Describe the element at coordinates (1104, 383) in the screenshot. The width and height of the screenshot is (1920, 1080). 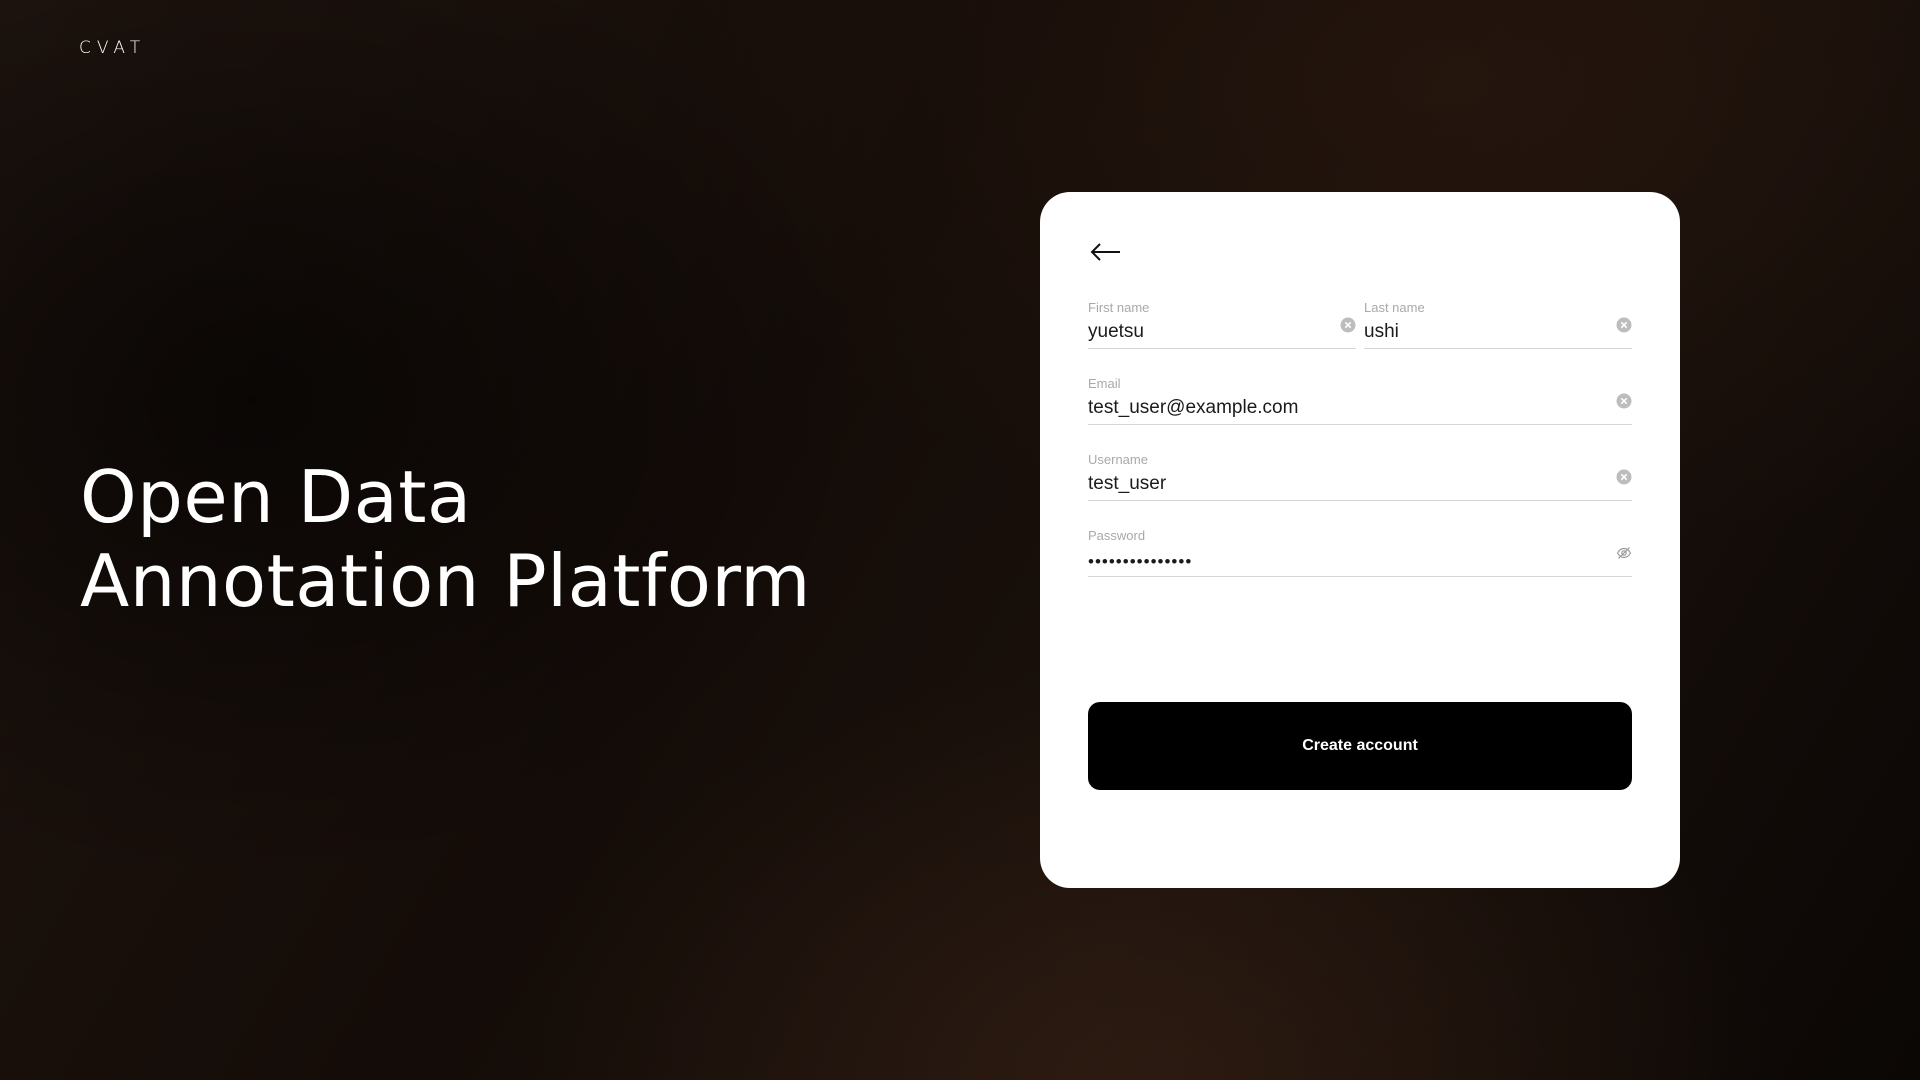
I see `email-label: Email` at that location.